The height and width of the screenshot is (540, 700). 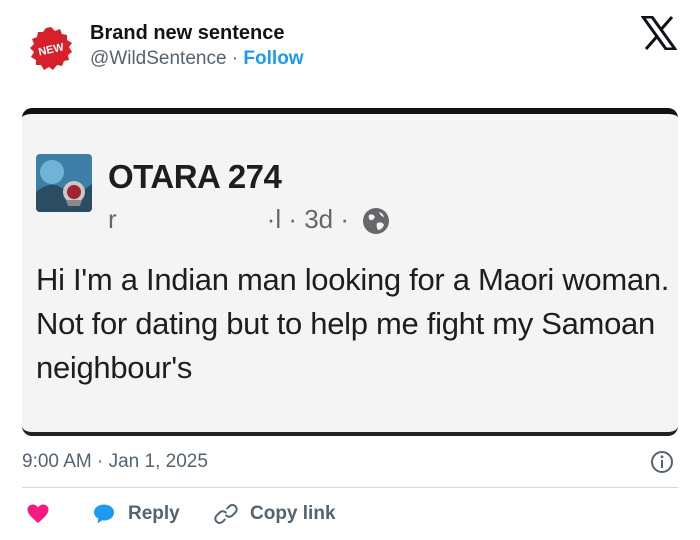 What do you see at coordinates (273, 58) in the screenshot?
I see `follow-button: Follow` at bounding box center [273, 58].